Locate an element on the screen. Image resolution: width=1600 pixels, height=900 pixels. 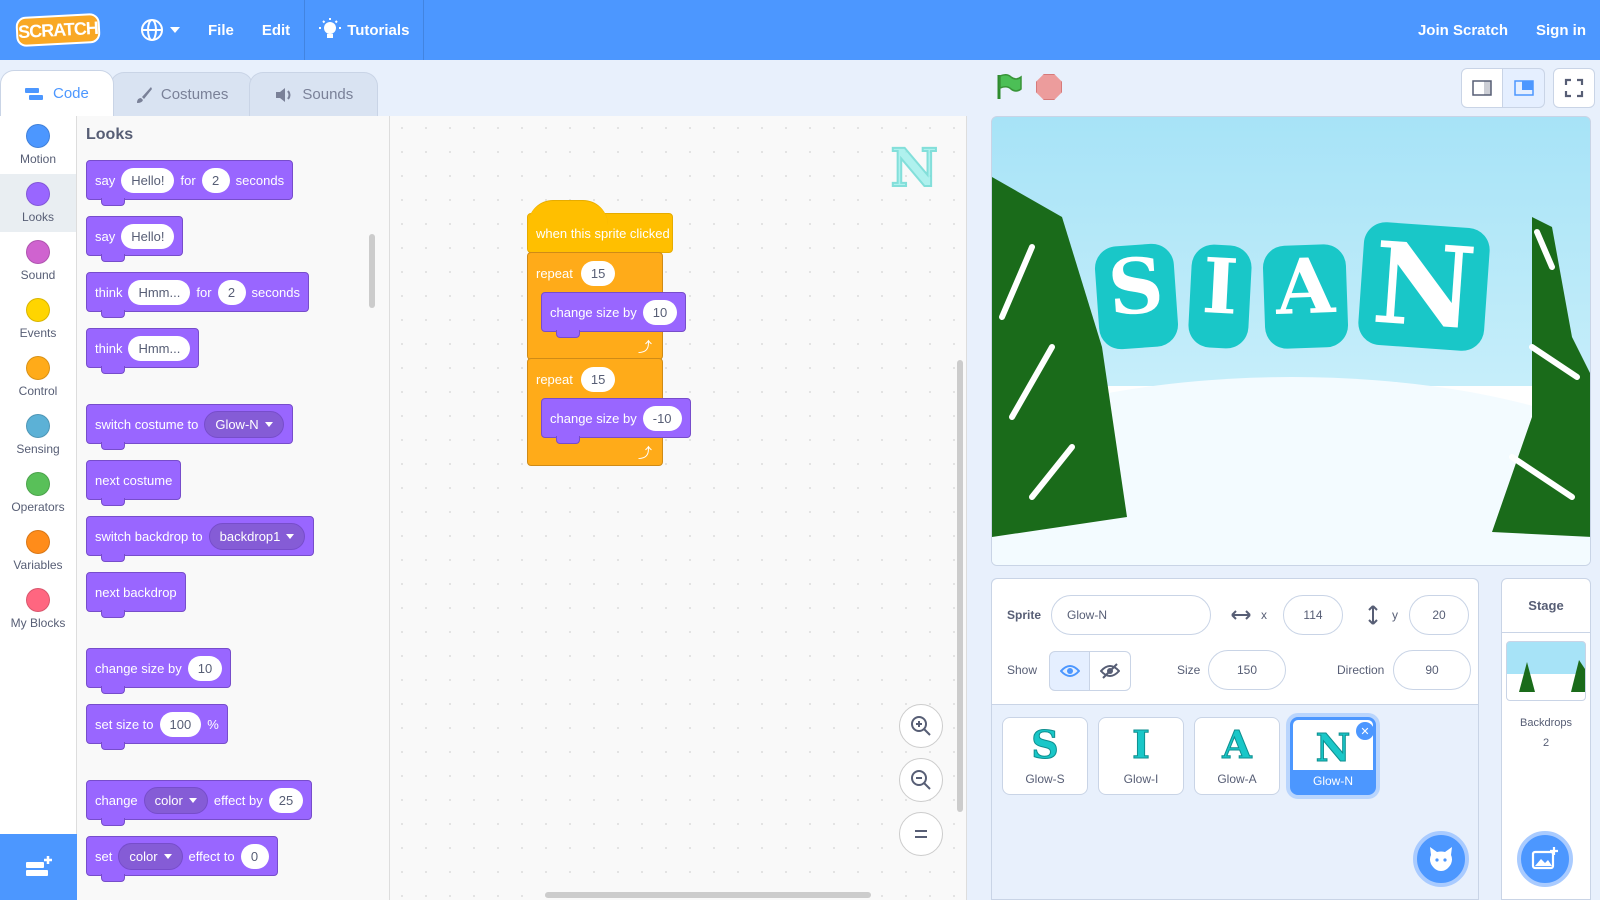
block-say: say Hello! is located at coordinates (135, 239).